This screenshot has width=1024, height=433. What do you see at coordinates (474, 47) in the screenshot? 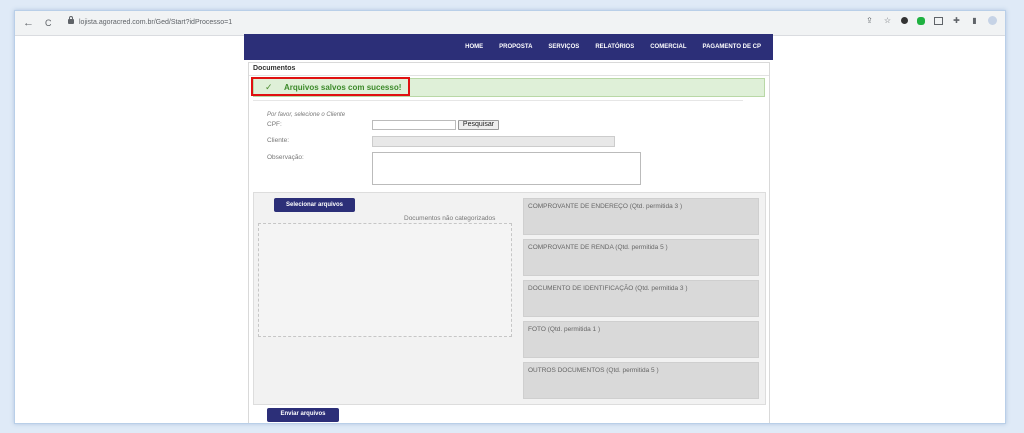
I see `menu-item-home: HOME` at bounding box center [474, 47].